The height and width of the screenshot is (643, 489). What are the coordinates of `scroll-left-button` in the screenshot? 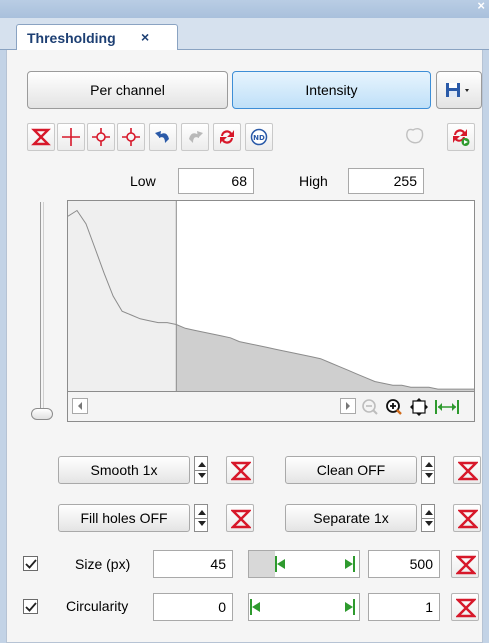 It's located at (80, 406).